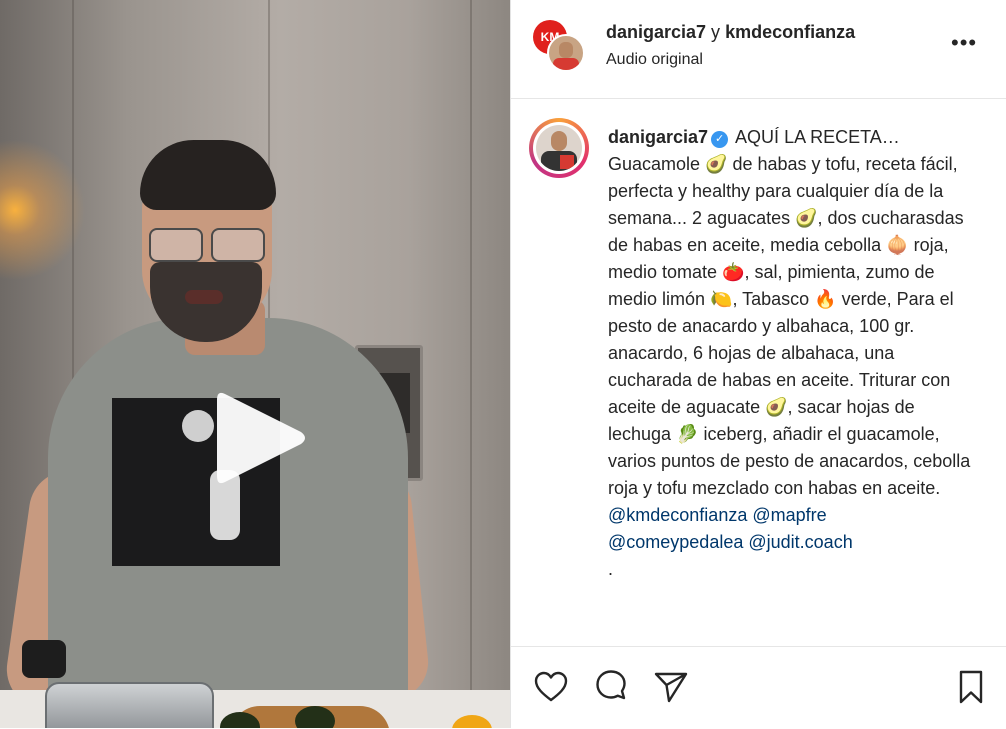  I want to click on more-options-icon: •••, so click(964, 43).